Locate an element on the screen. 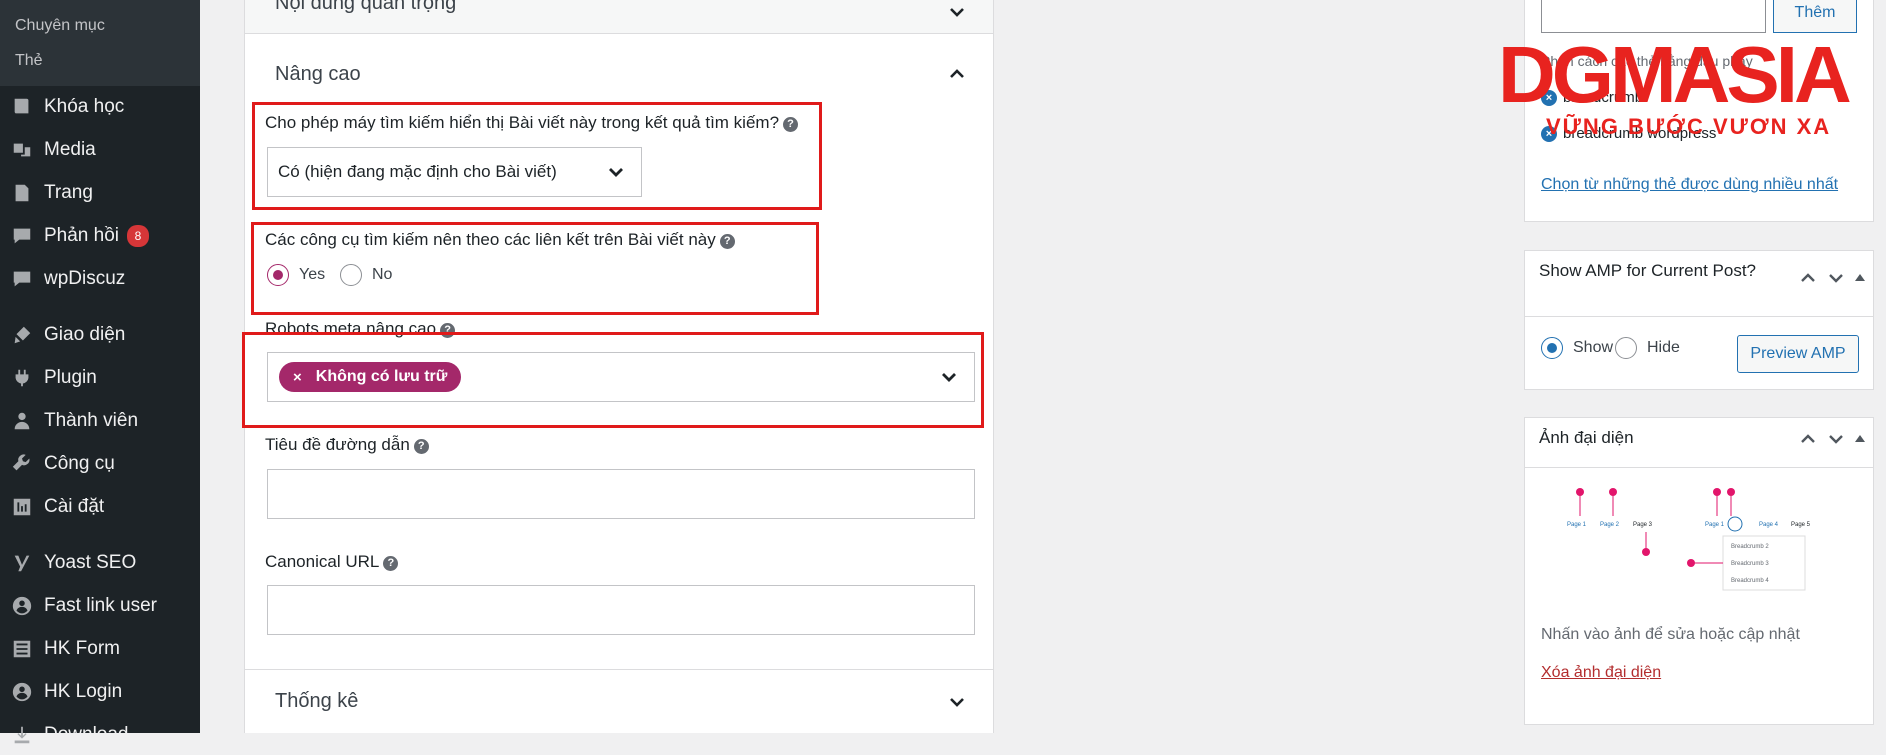 This screenshot has height=755, width=1886. sidebar-item-11: Fast link user is located at coordinates (100, 606).